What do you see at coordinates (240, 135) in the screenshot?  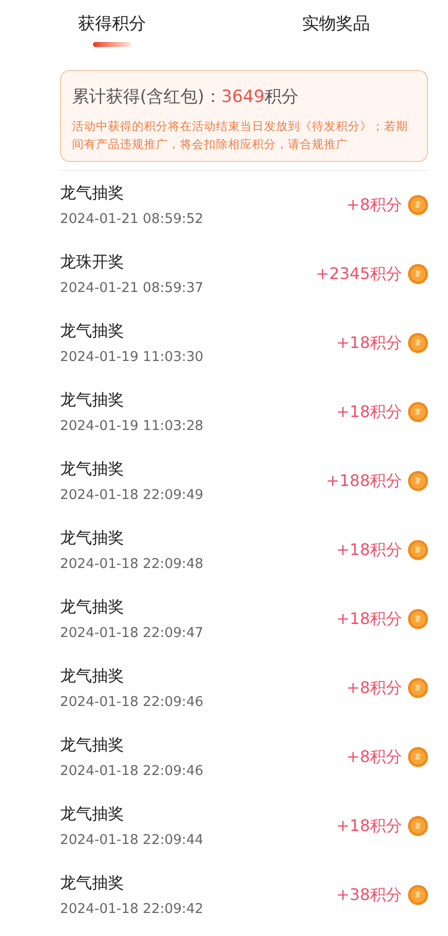 I see `notice-text: 活动中获得的积分将在活动结束当日发放到《待发积分》；若期间有产品违规推广，将会扣除相应积分，请合规推广` at bounding box center [240, 135].